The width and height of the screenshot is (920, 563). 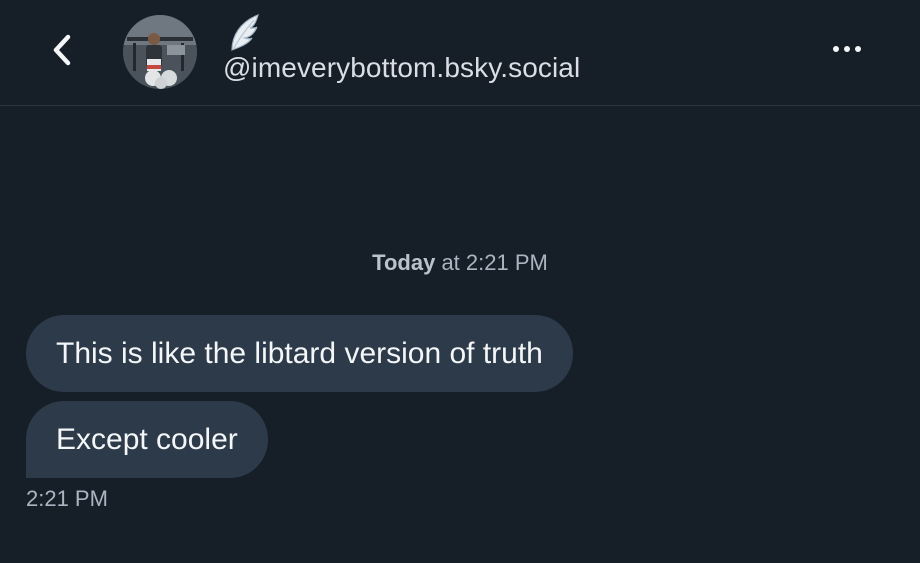 What do you see at coordinates (245, 32) in the screenshot?
I see `wing-emoji` at bounding box center [245, 32].